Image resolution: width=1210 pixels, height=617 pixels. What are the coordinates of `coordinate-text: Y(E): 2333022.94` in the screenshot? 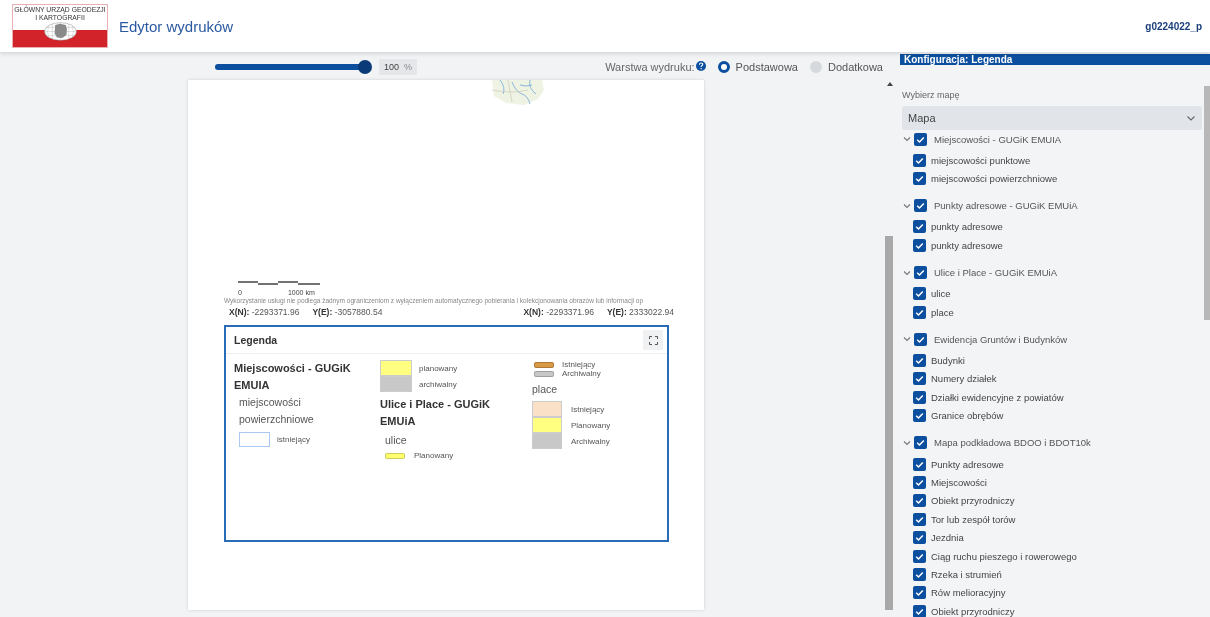 It's located at (640, 312).